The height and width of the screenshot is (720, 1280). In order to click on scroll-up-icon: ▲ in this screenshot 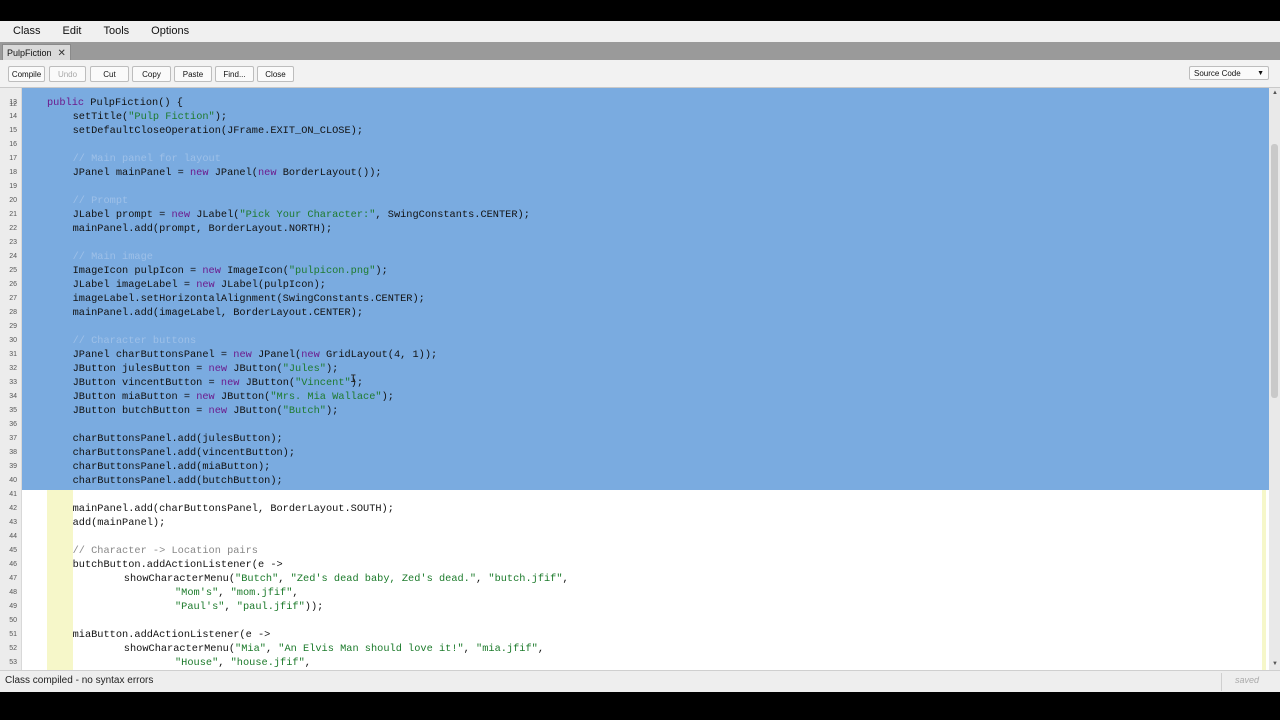, I will do `click(1275, 93)`.